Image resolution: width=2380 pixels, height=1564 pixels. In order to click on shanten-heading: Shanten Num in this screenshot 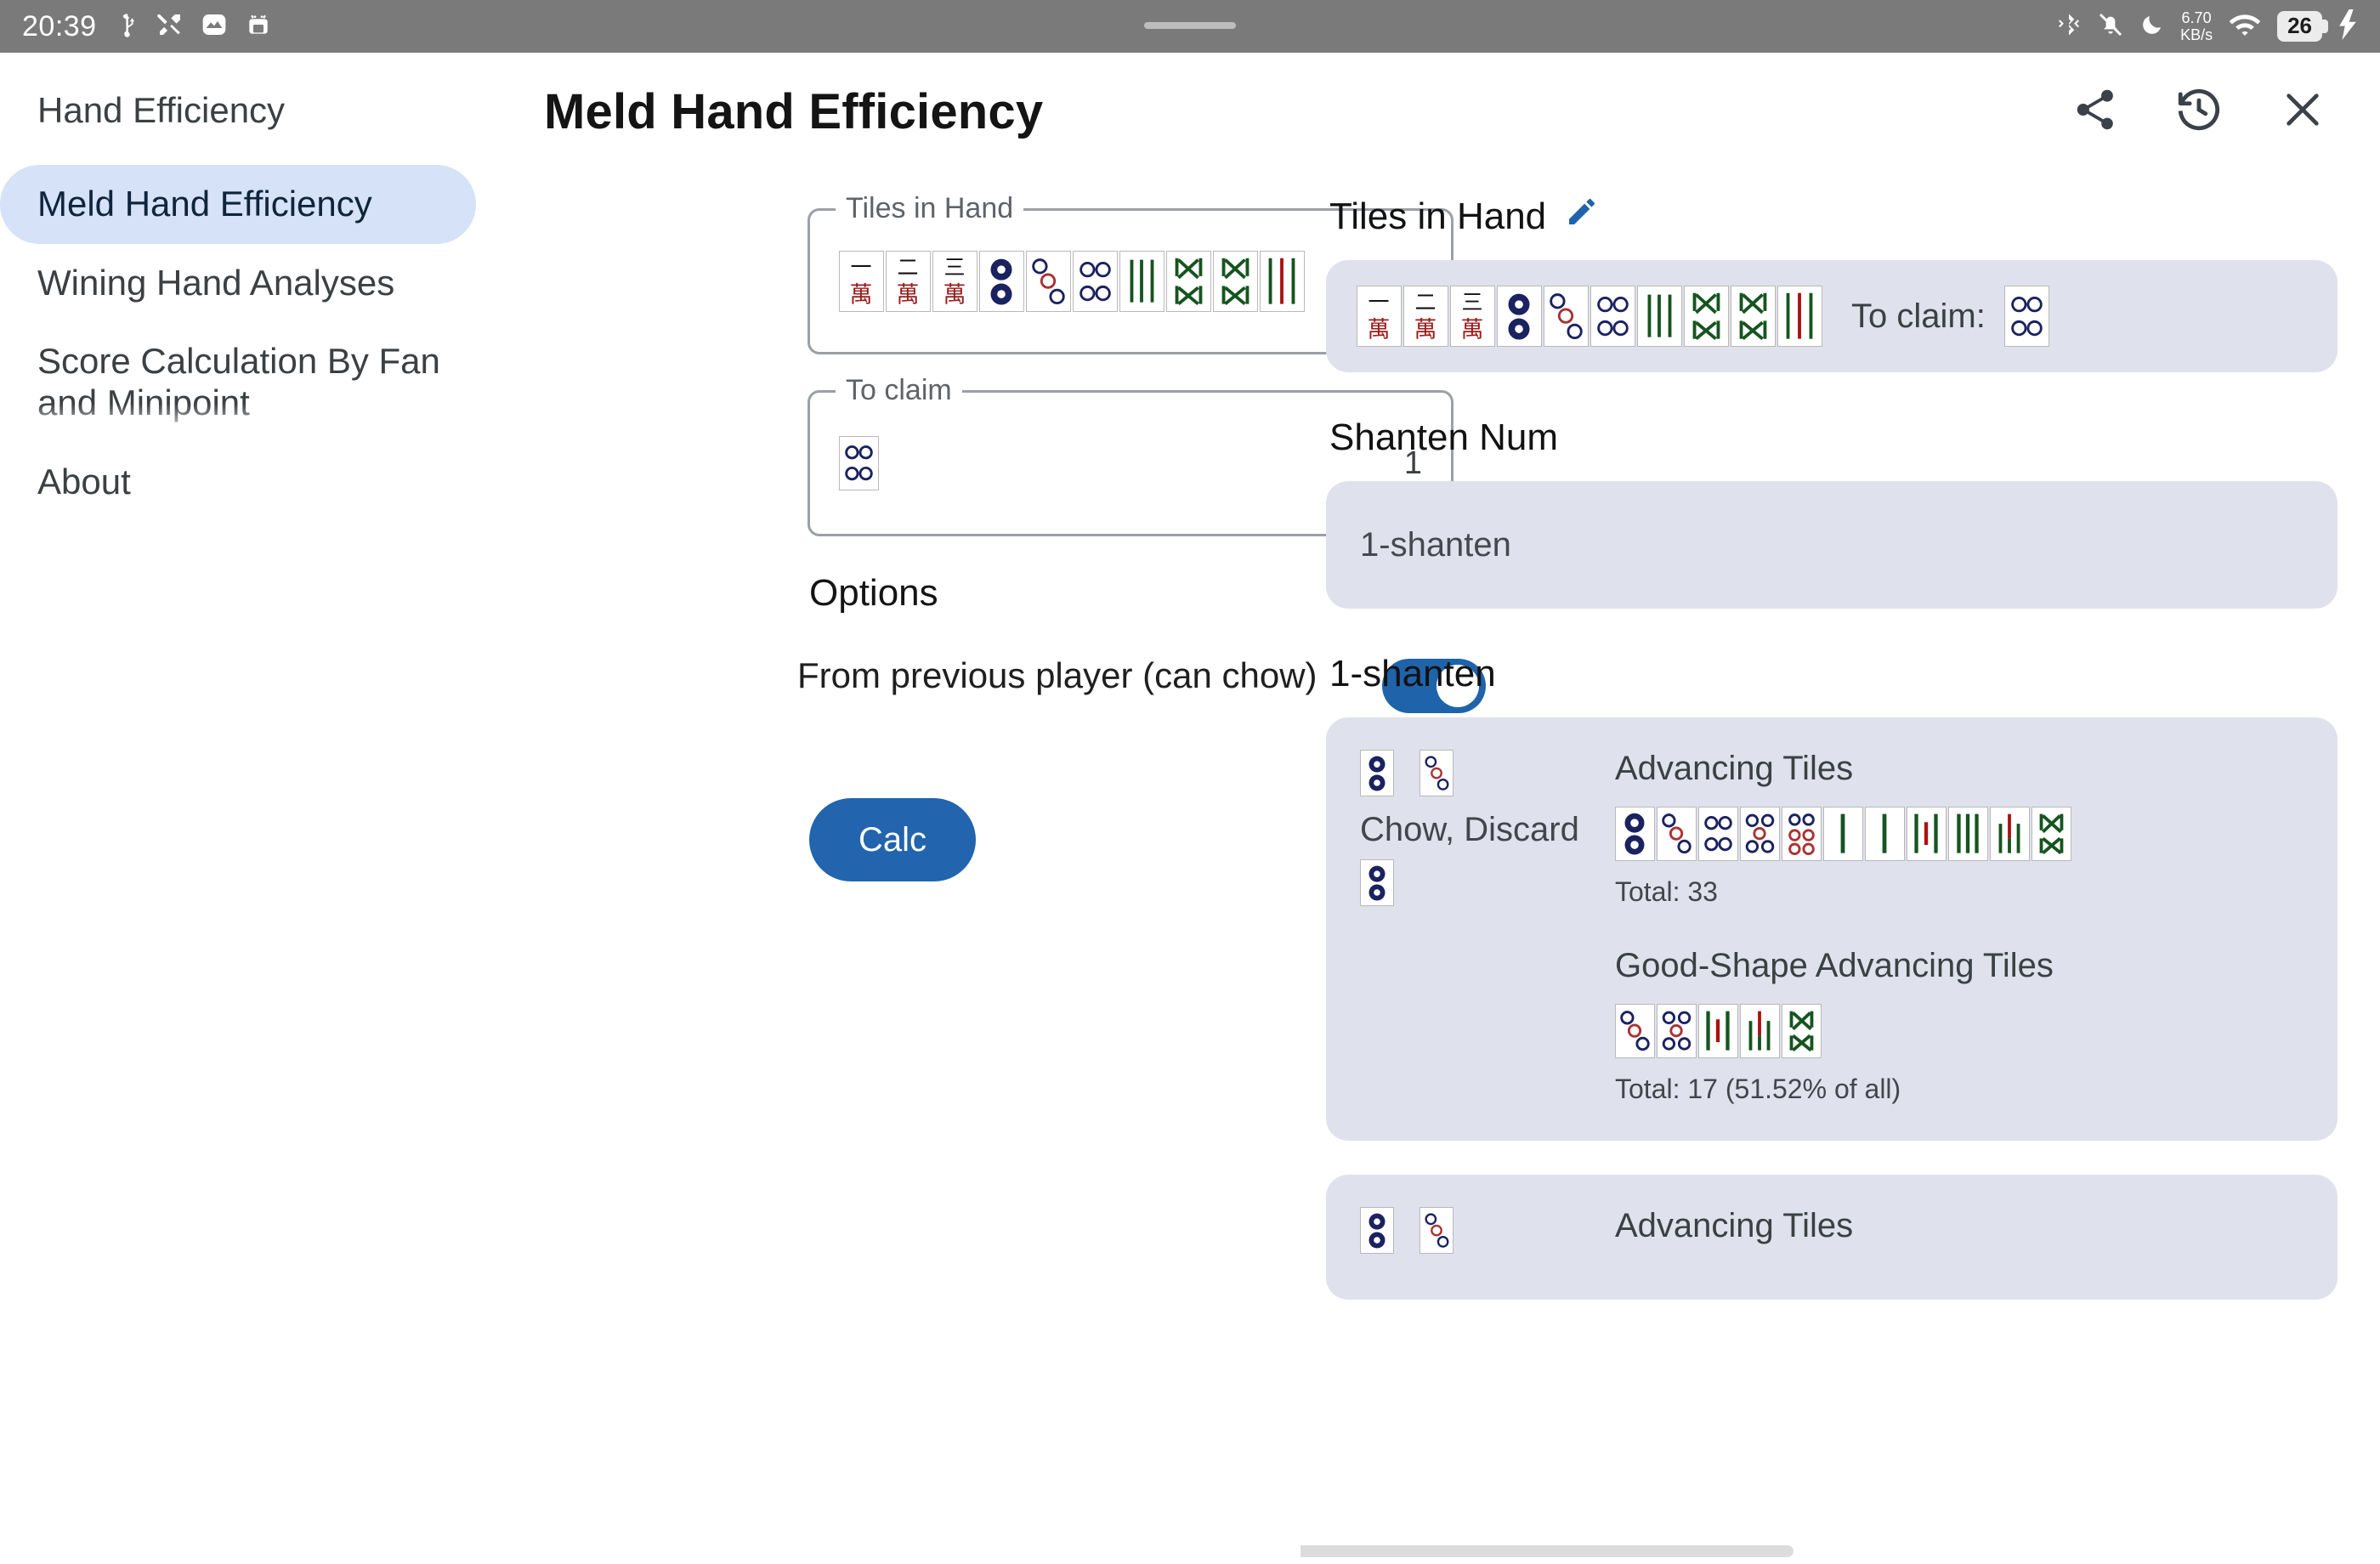, I will do `click(1444, 437)`.